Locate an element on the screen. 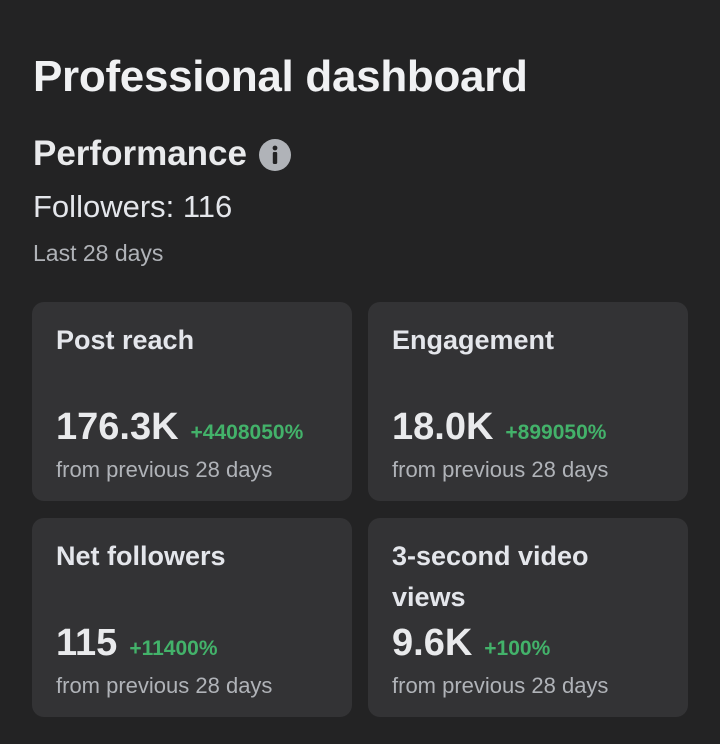 The width and height of the screenshot is (720, 744). followers-count: Followers: 116 is located at coordinates (133, 206).